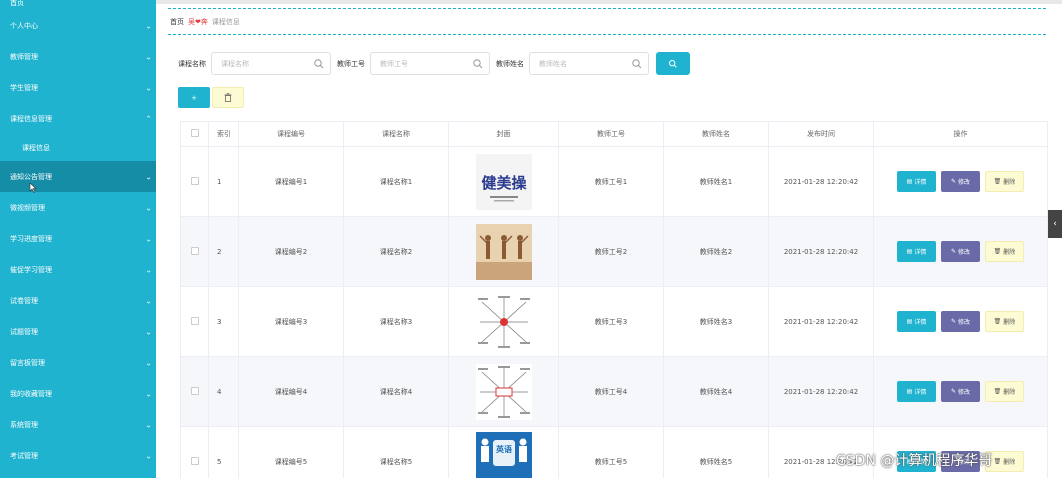 The width and height of the screenshot is (1062, 478). I want to click on teacher-name: 教师姓名1, so click(716, 181).